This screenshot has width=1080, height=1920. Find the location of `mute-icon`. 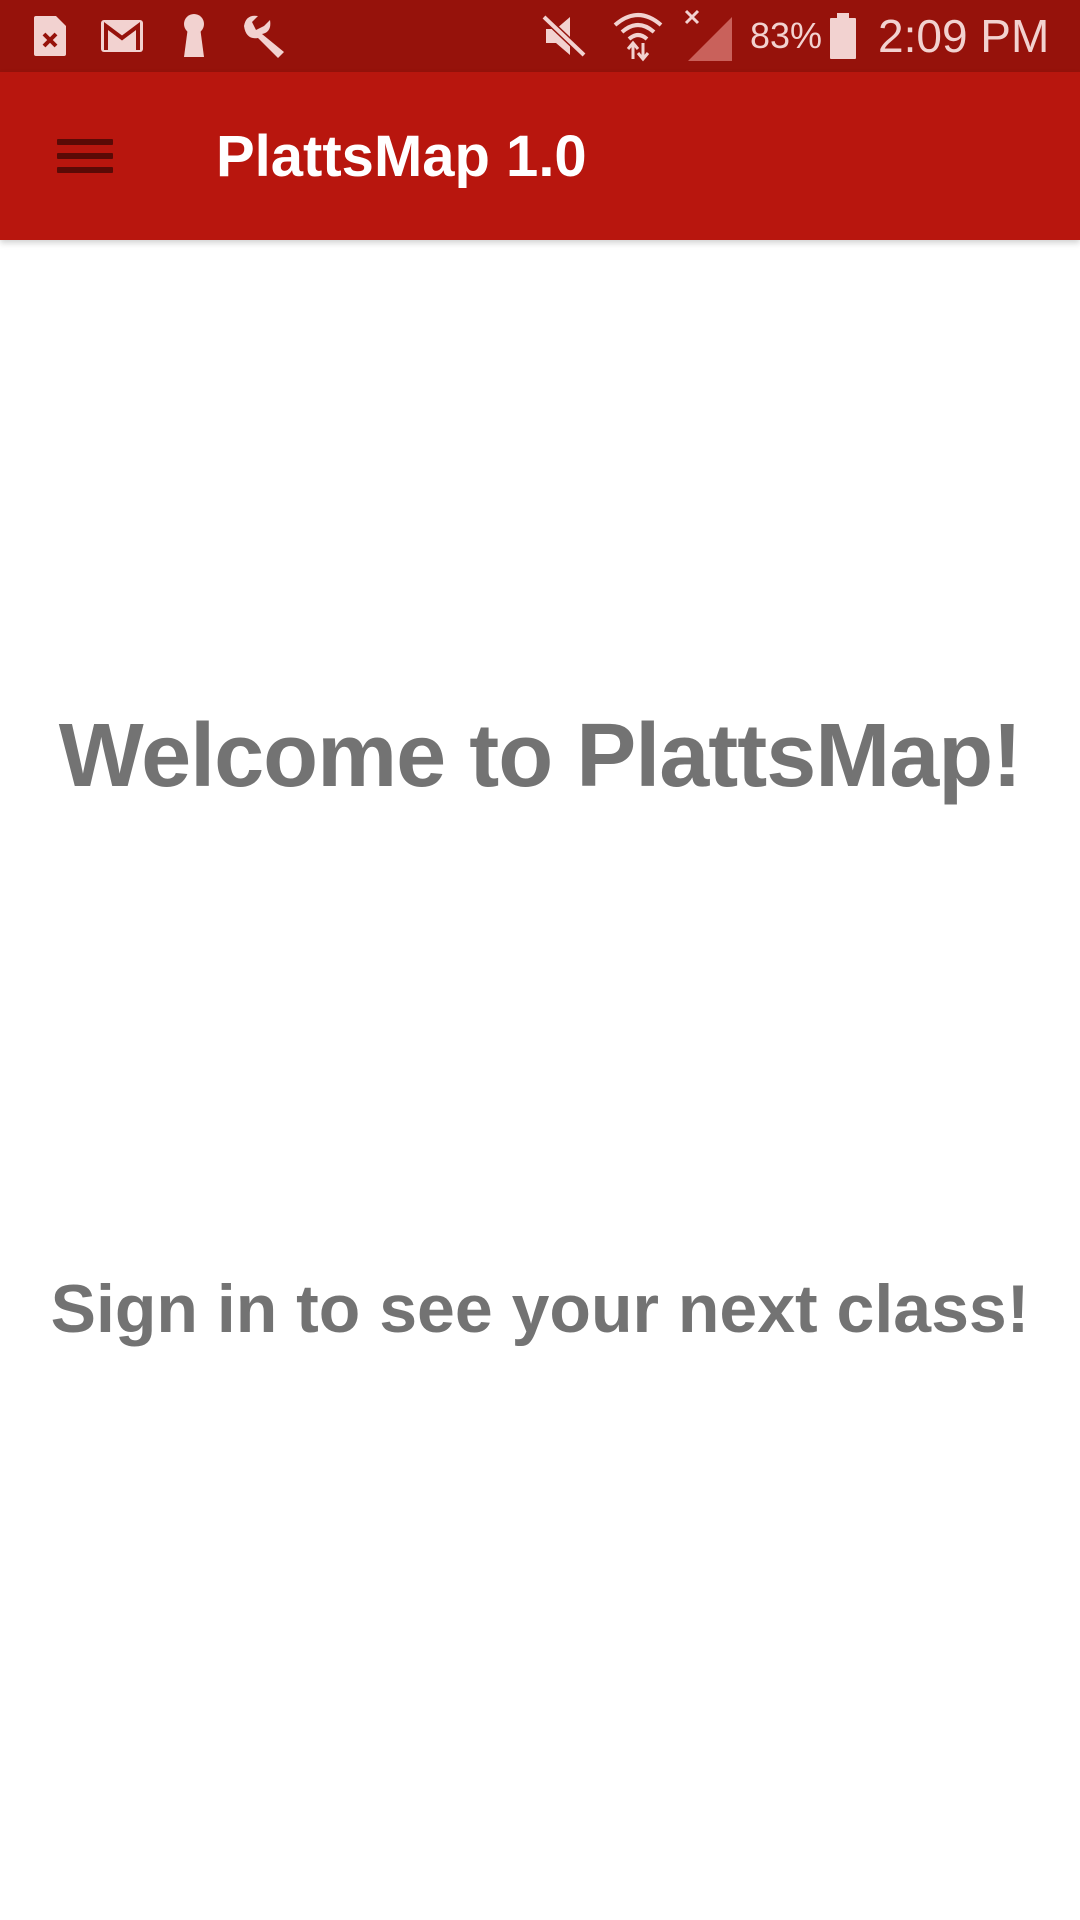

mute-icon is located at coordinates (564, 36).